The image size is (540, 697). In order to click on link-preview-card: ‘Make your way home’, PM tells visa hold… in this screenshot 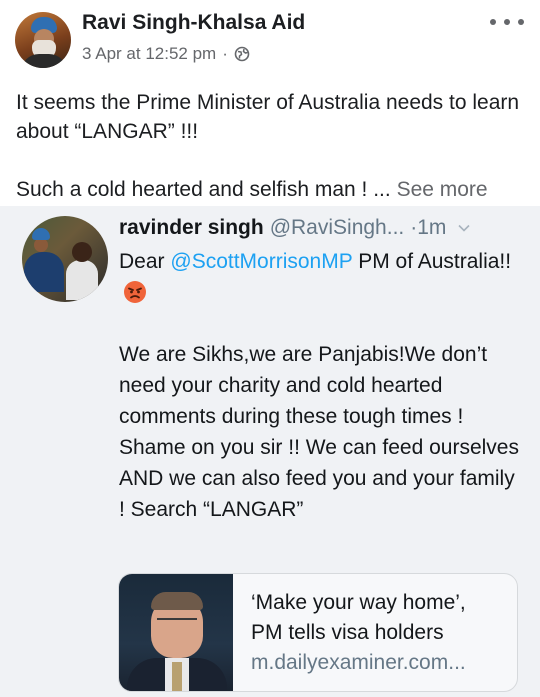, I will do `click(318, 632)`.